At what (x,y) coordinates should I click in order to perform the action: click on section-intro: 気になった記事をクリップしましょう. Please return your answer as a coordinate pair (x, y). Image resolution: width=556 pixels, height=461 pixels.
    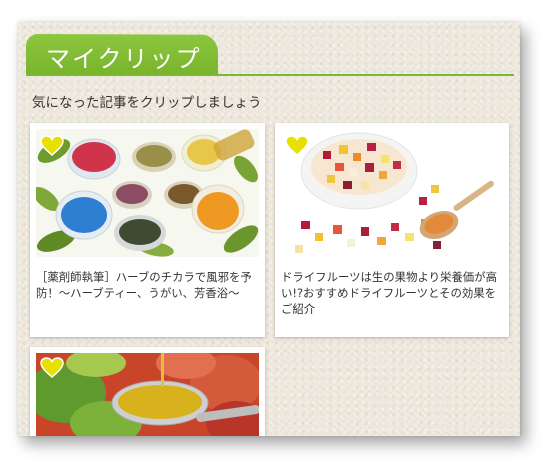
    Looking at the image, I should click on (147, 103).